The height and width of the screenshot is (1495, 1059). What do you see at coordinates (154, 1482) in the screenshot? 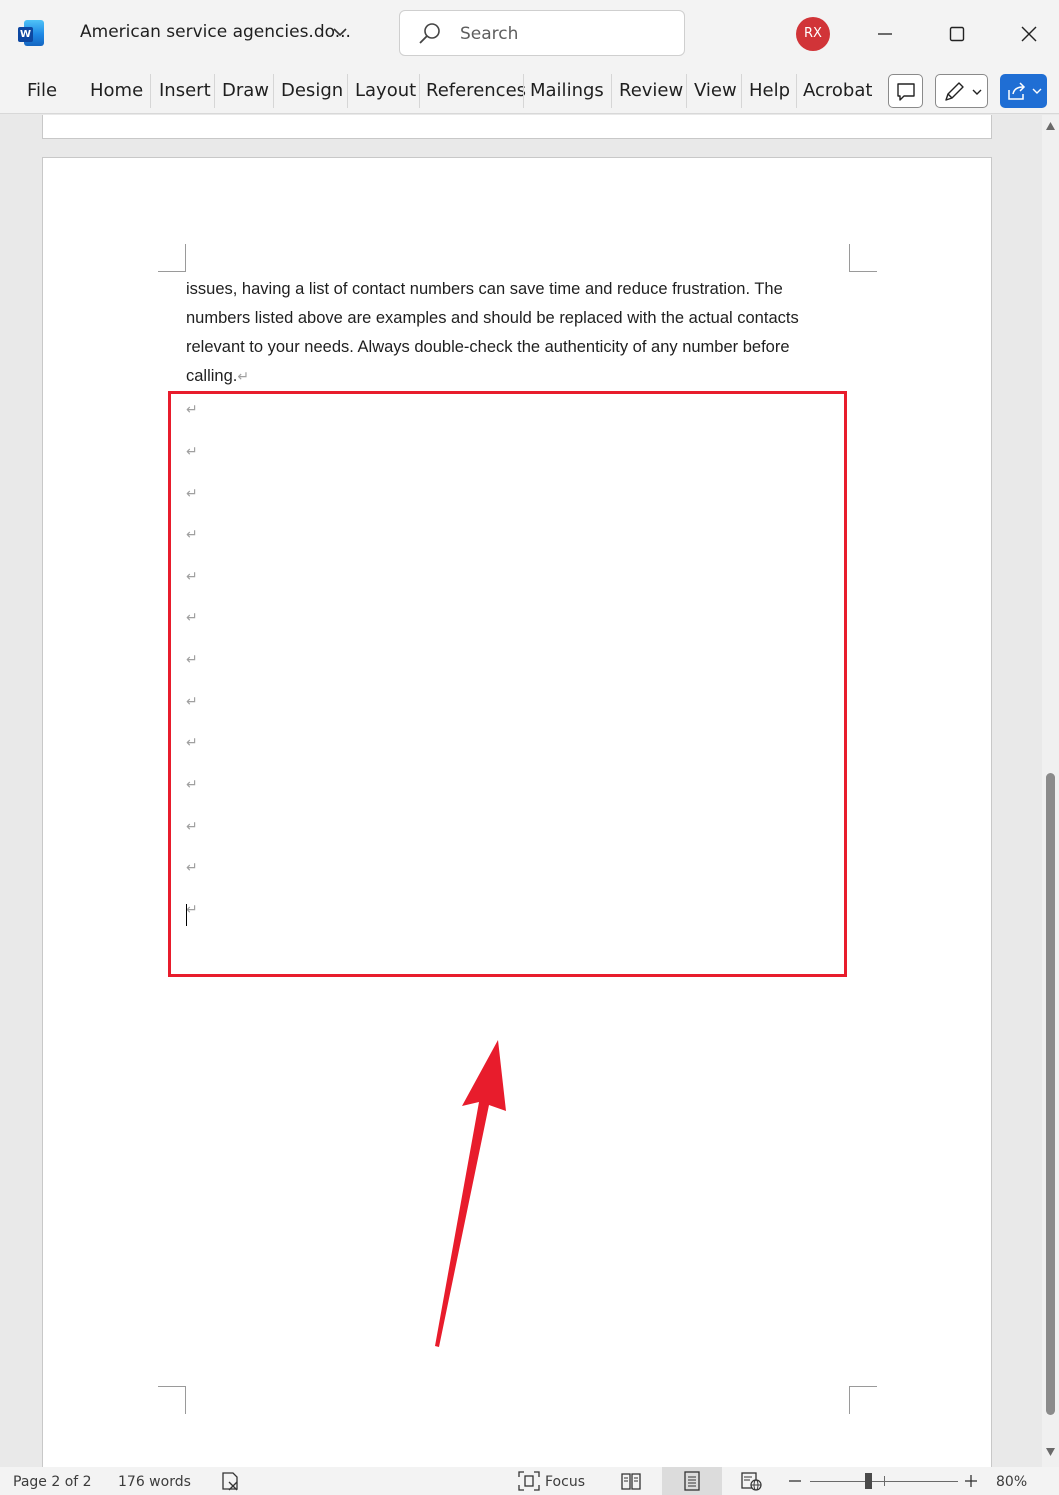
I see `word-count: 176 words` at bounding box center [154, 1482].